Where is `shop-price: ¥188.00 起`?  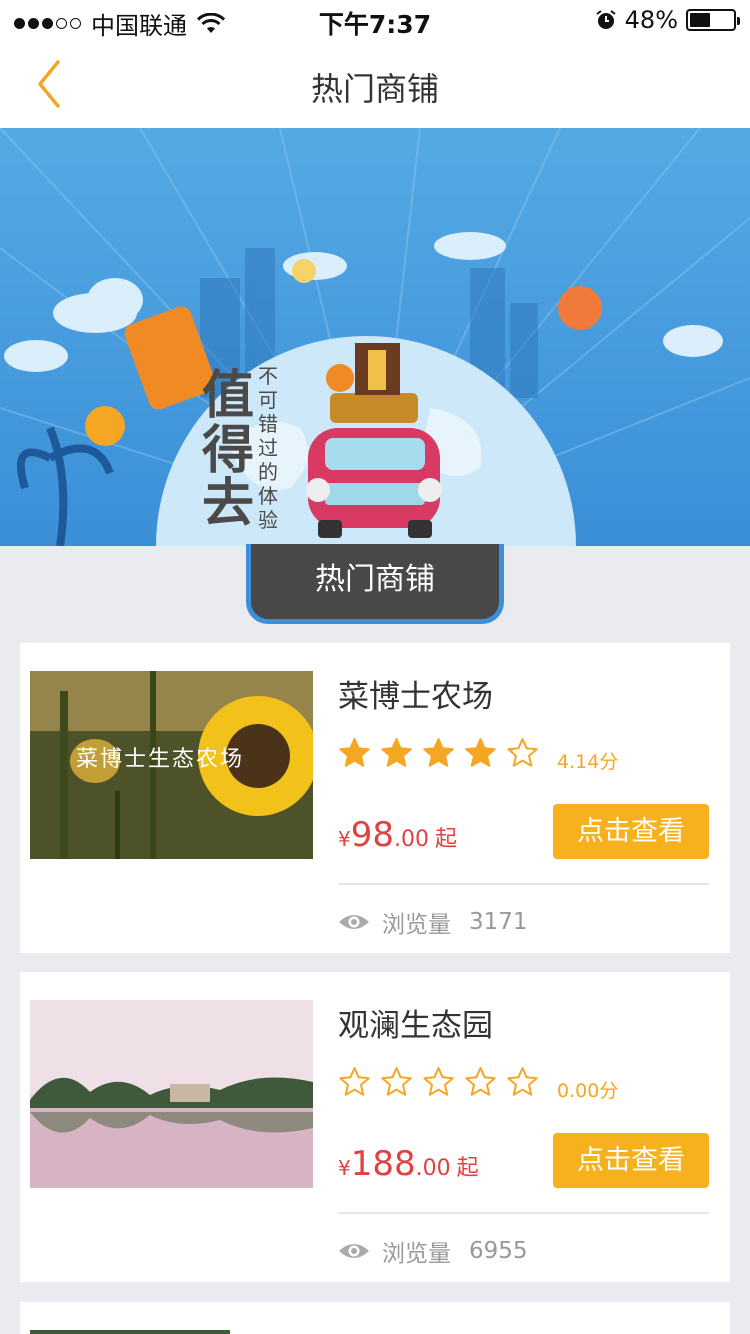 shop-price: ¥188.00 起 is located at coordinates (408, 1164).